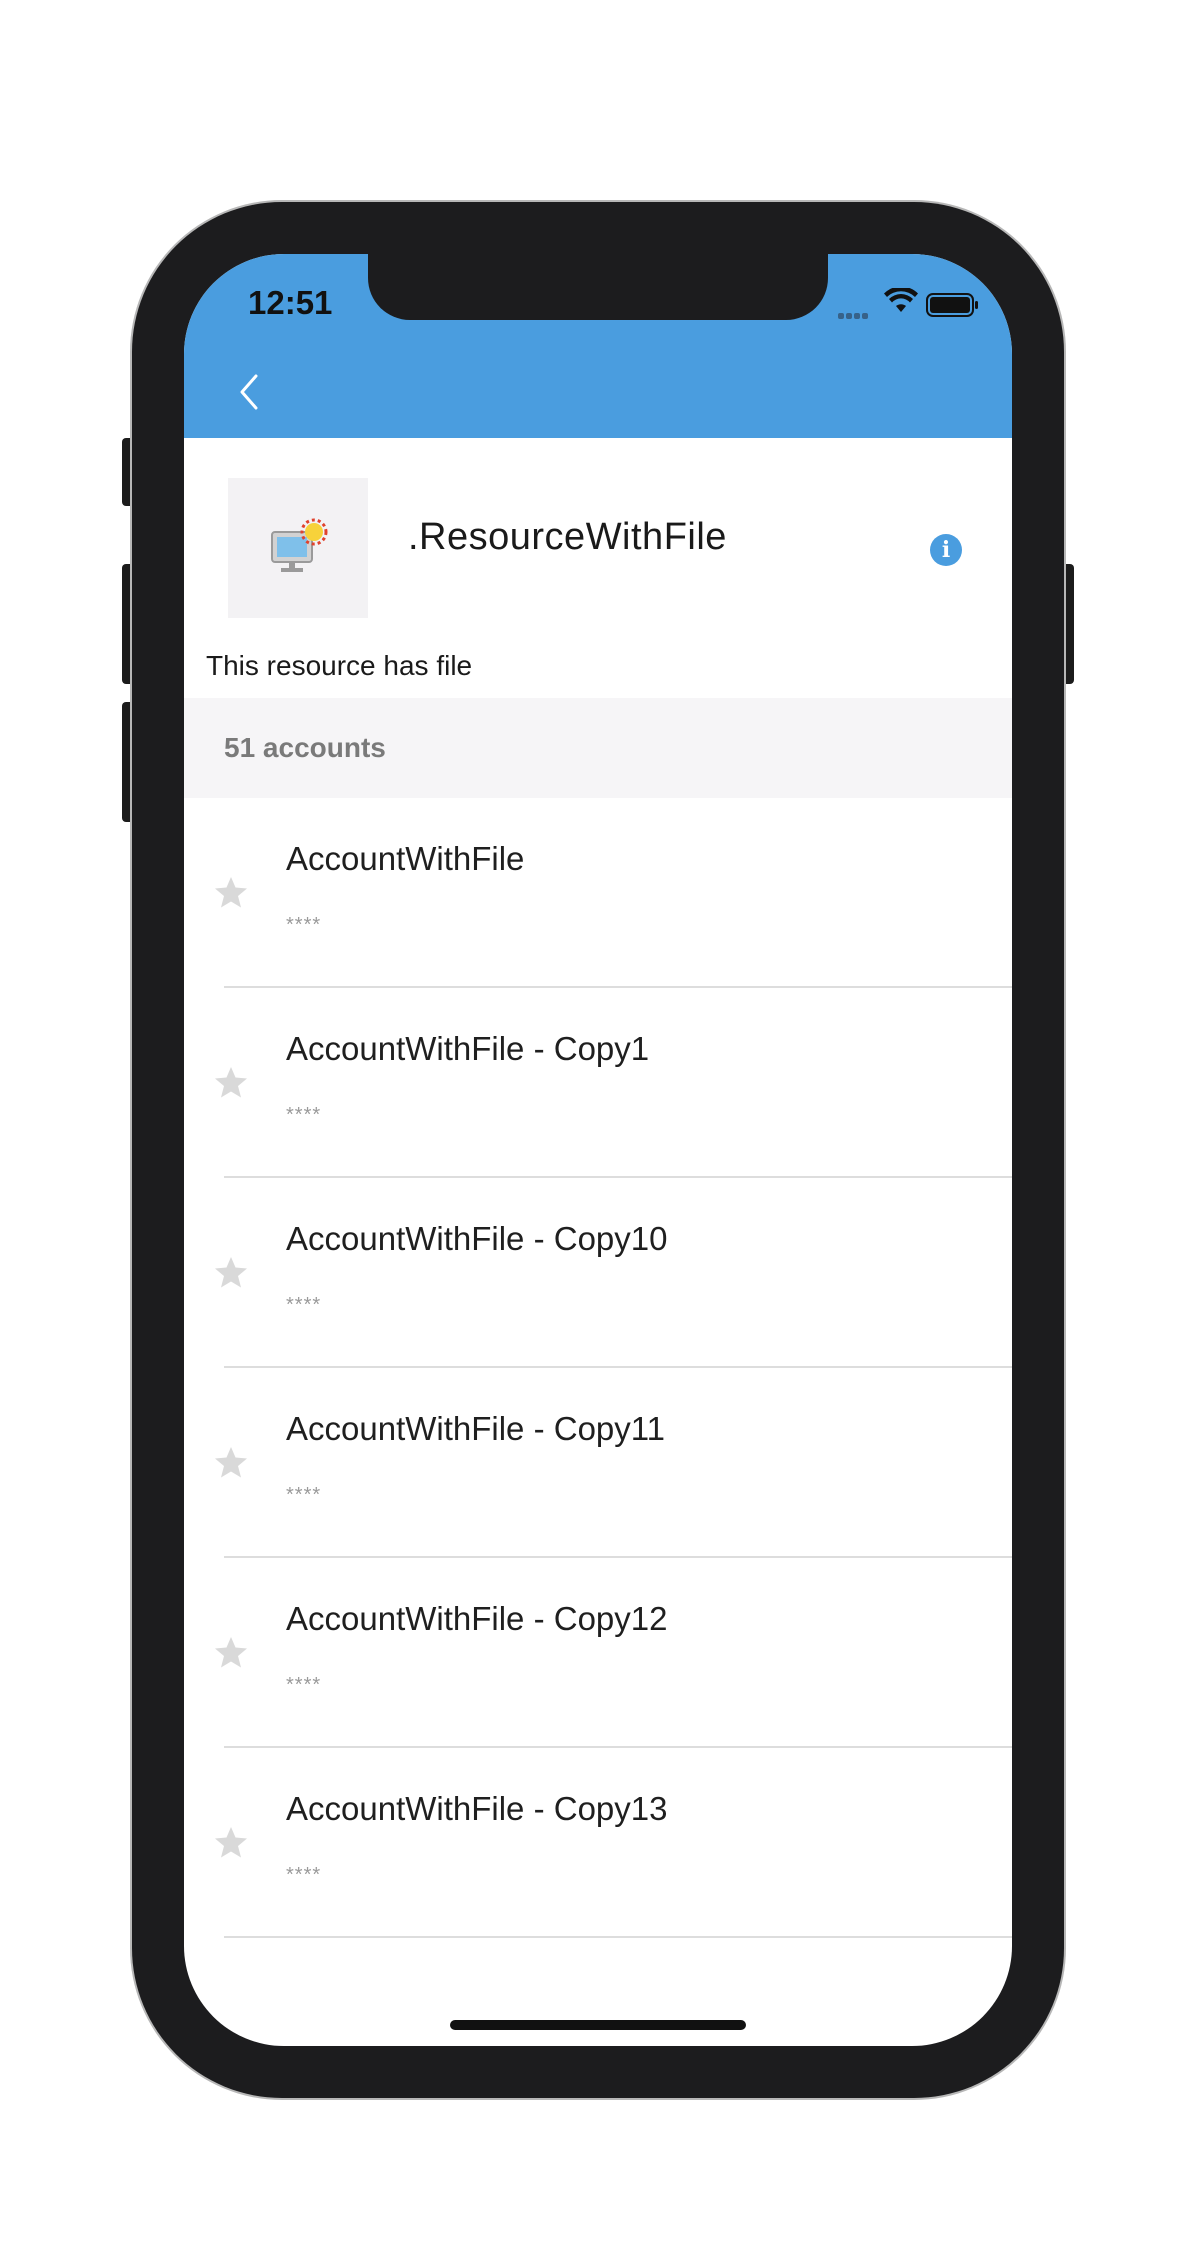 The height and width of the screenshot is (2248, 1196). I want to click on account-row: AccountWithFile ****, so click(598, 893).